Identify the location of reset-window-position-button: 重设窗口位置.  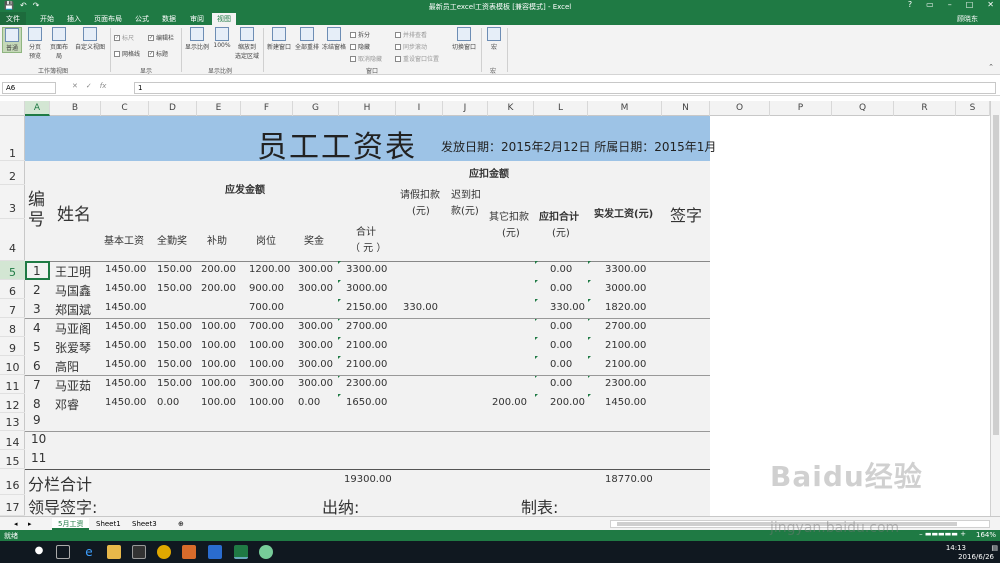
(417, 58).